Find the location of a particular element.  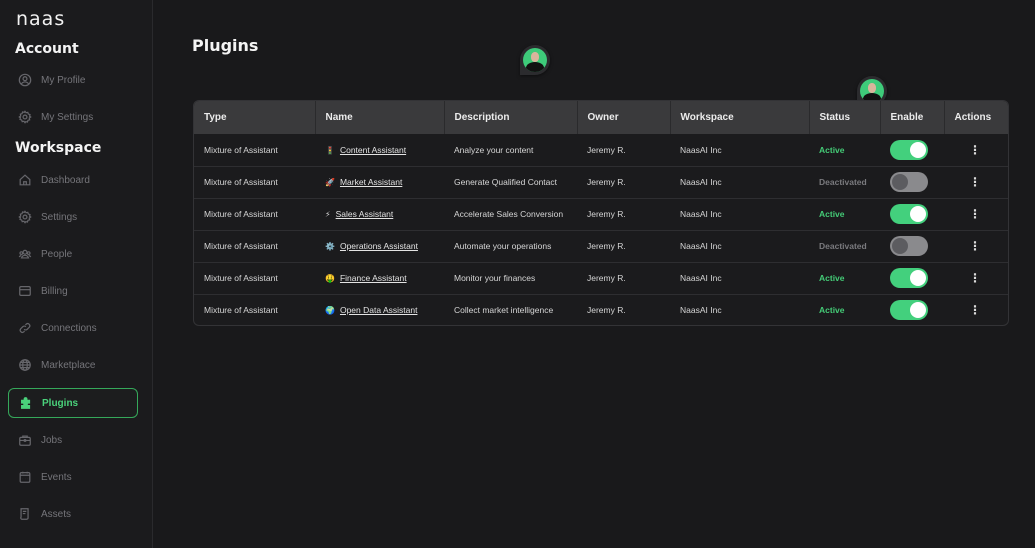

avatar is located at coordinates (535, 60).